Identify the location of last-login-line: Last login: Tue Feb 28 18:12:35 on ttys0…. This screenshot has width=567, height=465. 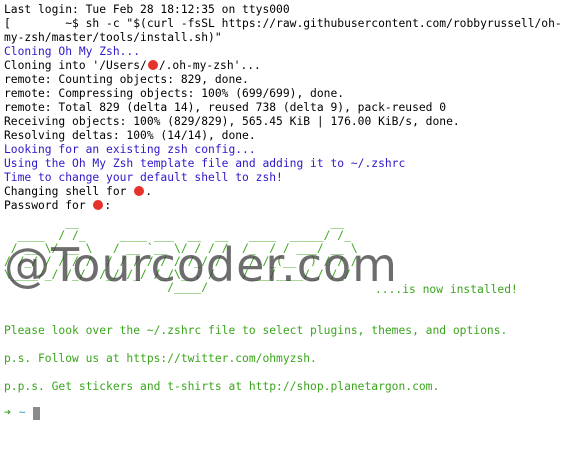
(147, 9).